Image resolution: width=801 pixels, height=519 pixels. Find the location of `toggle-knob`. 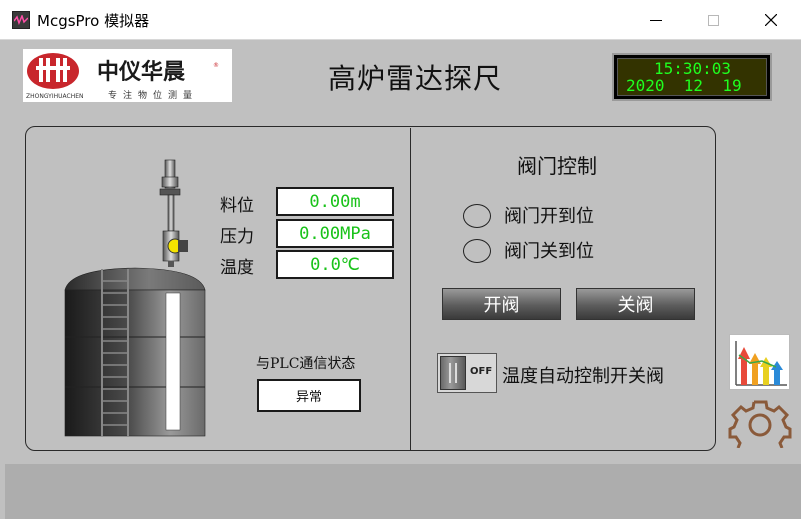

toggle-knob is located at coordinates (453, 373).